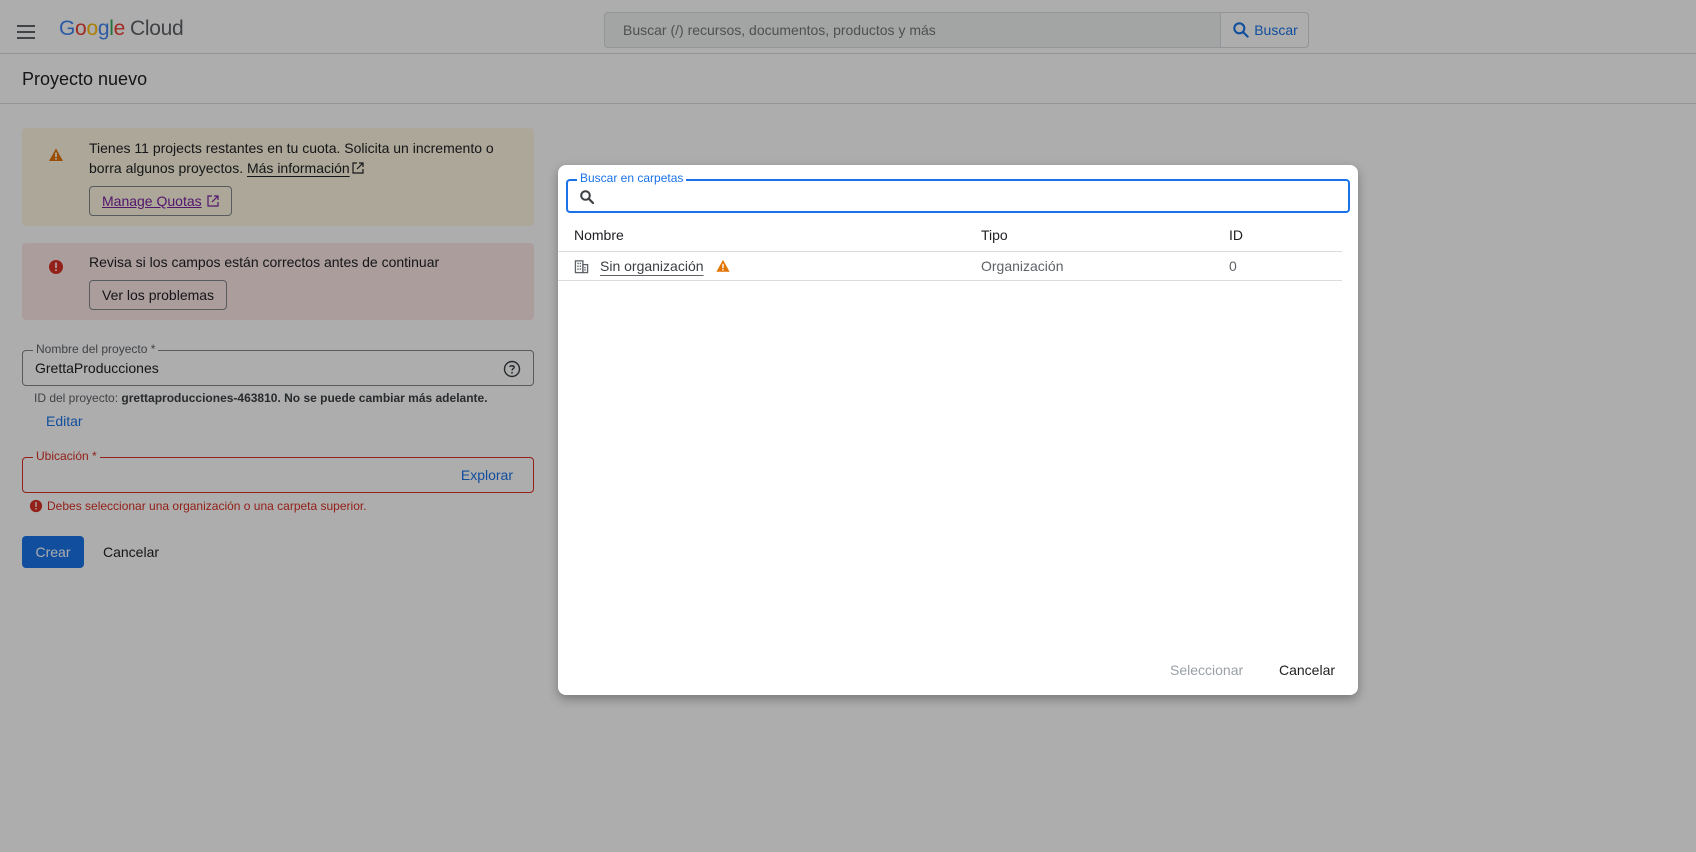 The width and height of the screenshot is (1696, 852). What do you see at coordinates (950, 266) in the screenshot?
I see `table-row: Sin organización Organización 0` at bounding box center [950, 266].